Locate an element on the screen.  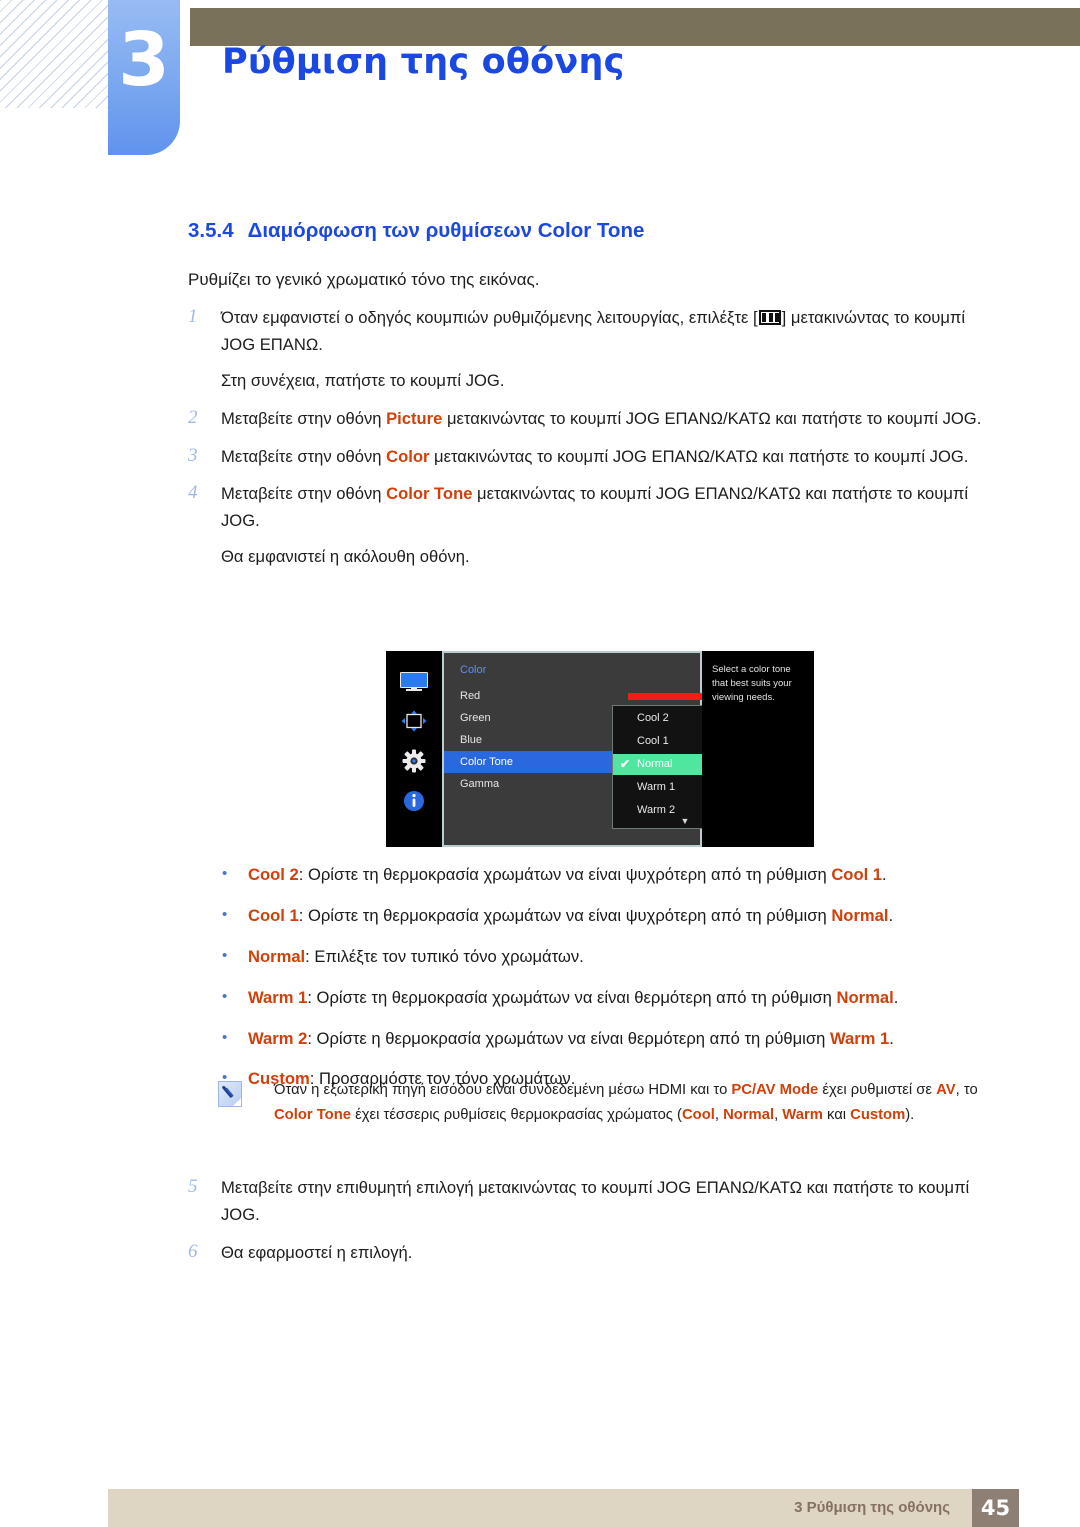
section-heading: 3.5.4 Διαμόρφωση των ρυθμίσεων Color Tone is located at coordinates (416, 231).